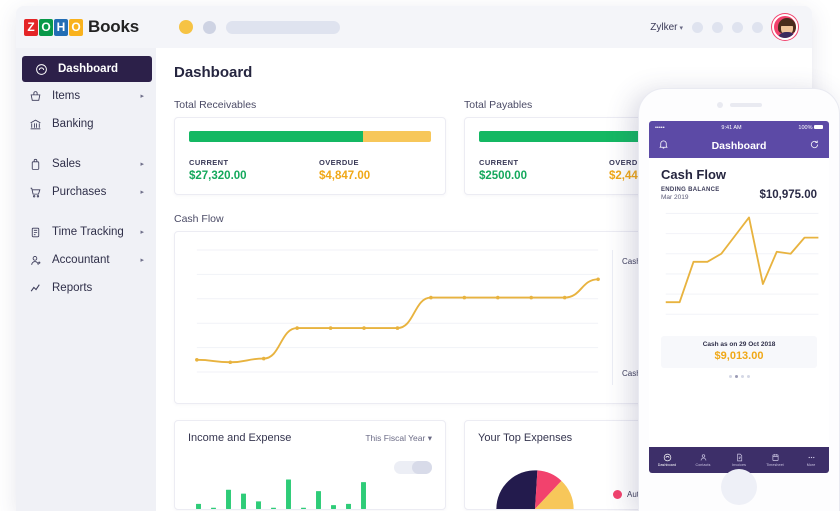 Image resolution: width=840 pixels, height=511 pixels. What do you see at coordinates (785, 27) in the screenshot?
I see `avatar` at bounding box center [785, 27].